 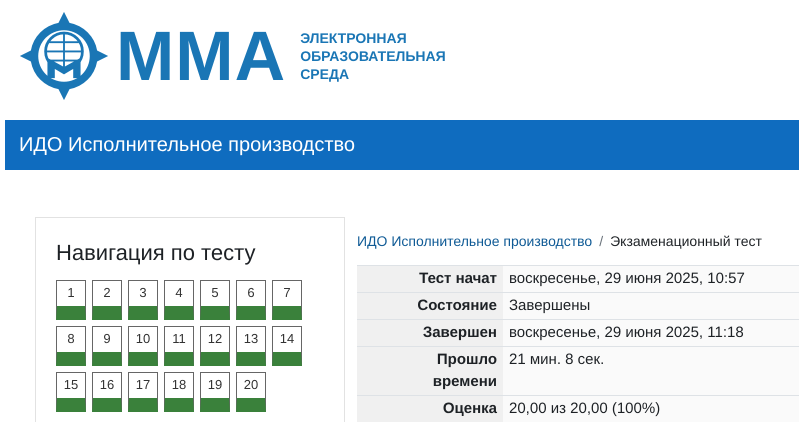 I want to click on question-button: 16, so click(x=107, y=392).